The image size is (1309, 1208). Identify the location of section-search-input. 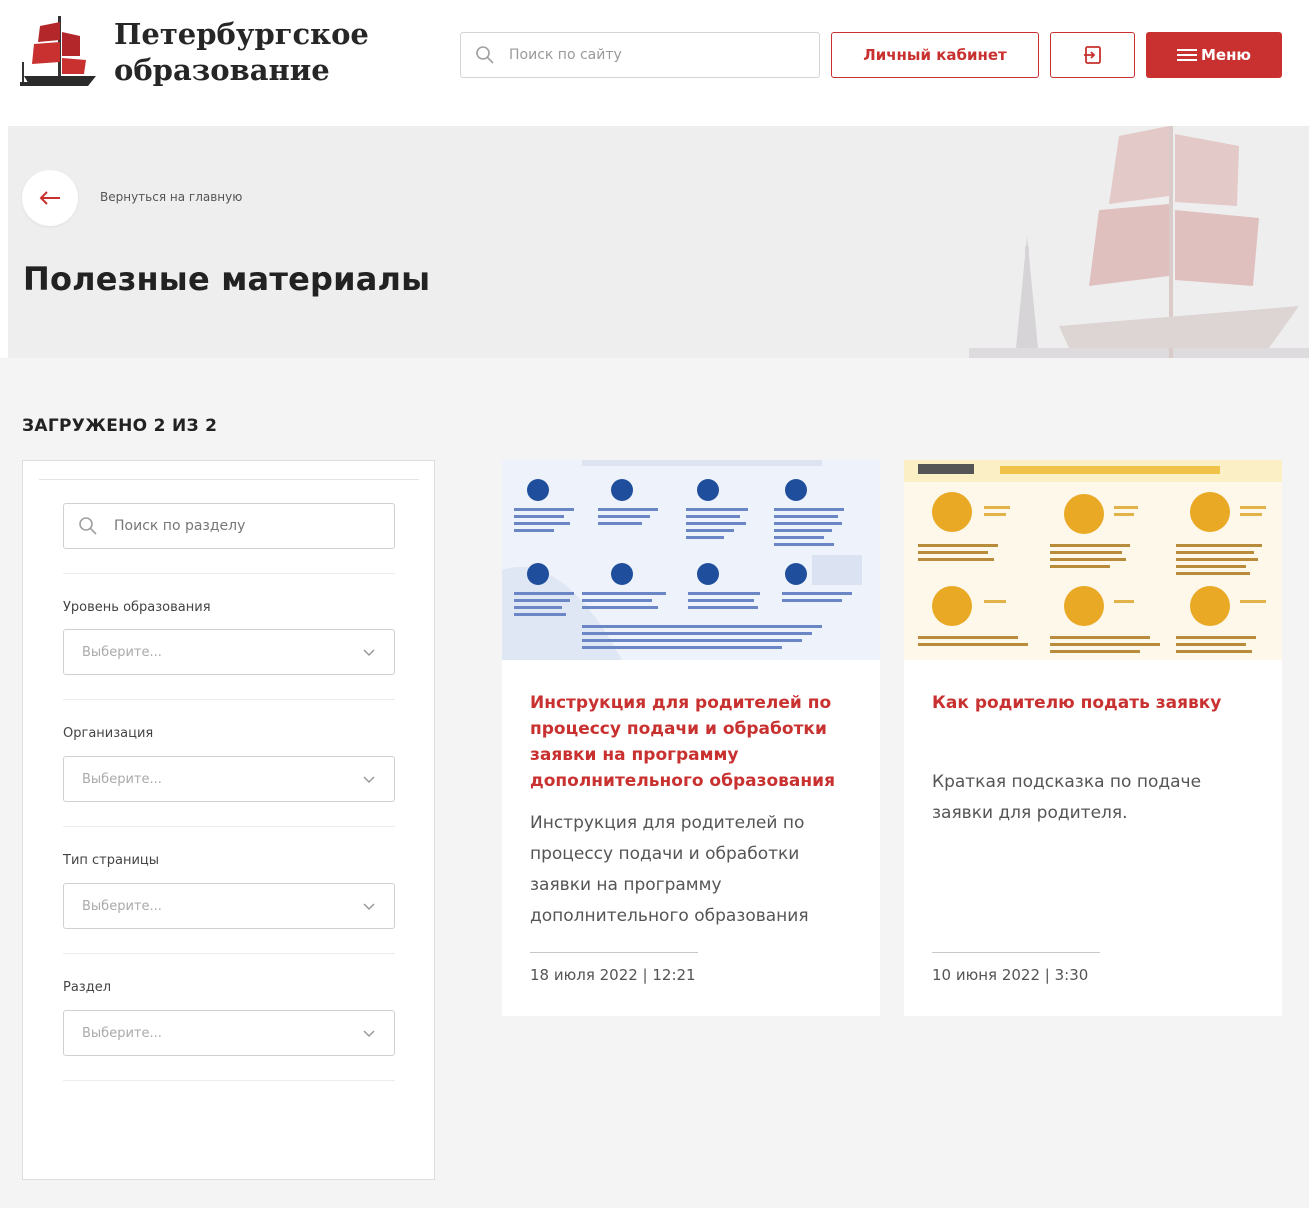
(244, 526).